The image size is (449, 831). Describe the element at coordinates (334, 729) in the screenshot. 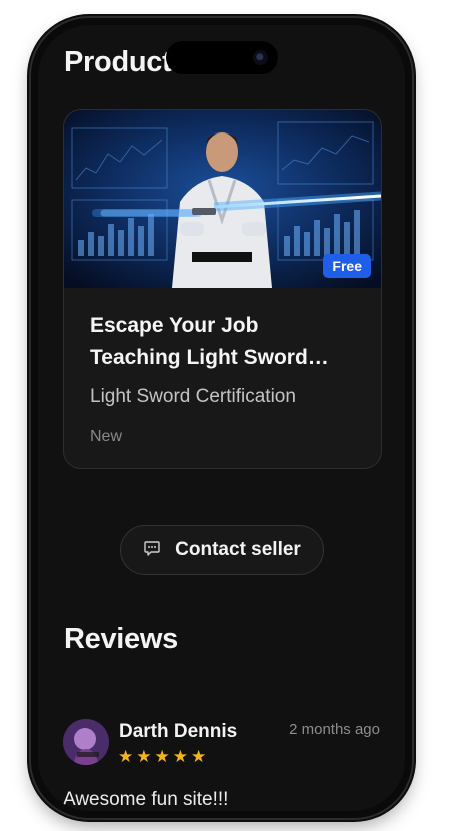

I see `review-time: 2 months ago` at that location.